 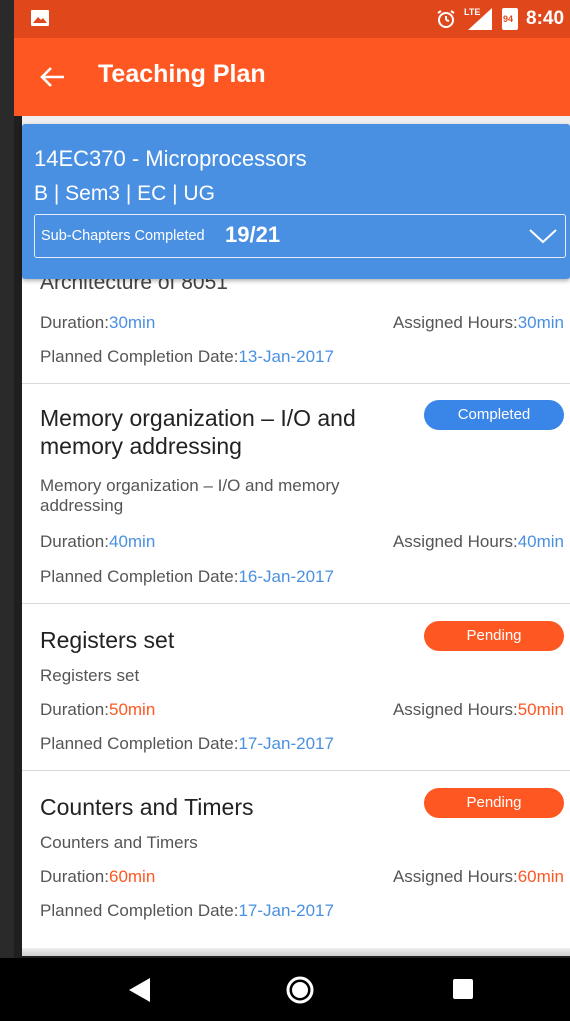 I want to click on navigation-bar, so click(x=285, y=989).